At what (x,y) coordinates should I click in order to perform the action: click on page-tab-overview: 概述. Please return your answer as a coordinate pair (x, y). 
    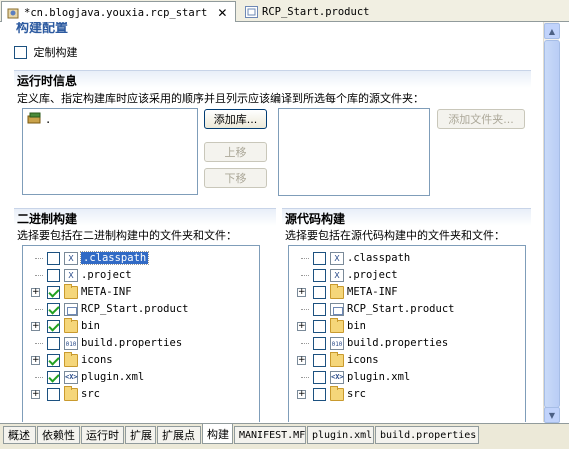
    Looking at the image, I should click on (19, 435).